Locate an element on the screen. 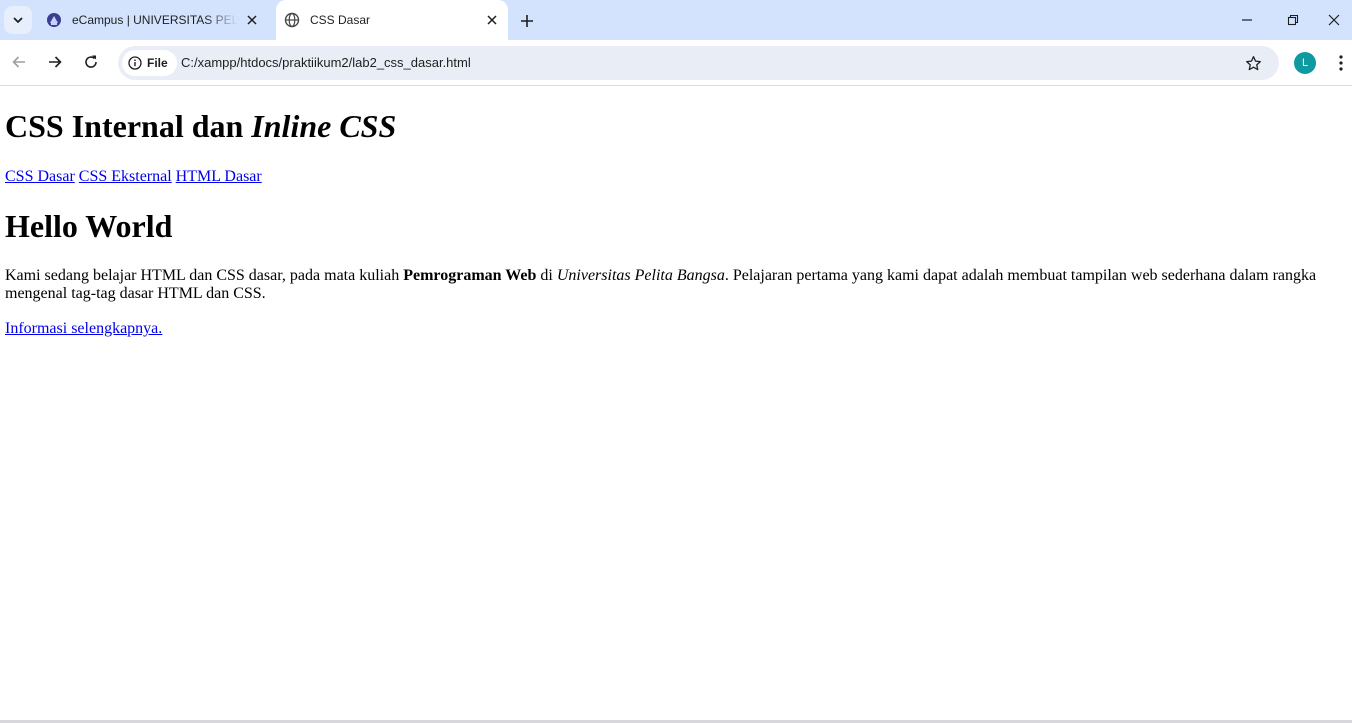  bookmark-star-icon is located at coordinates (1253, 63).